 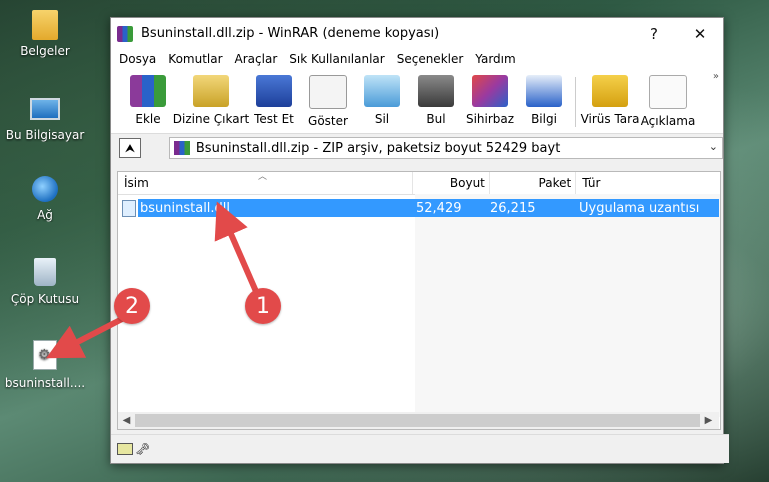 What do you see at coordinates (132, 306) in the screenshot?
I see `annotation-badge-2: 2` at bounding box center [132, 306].